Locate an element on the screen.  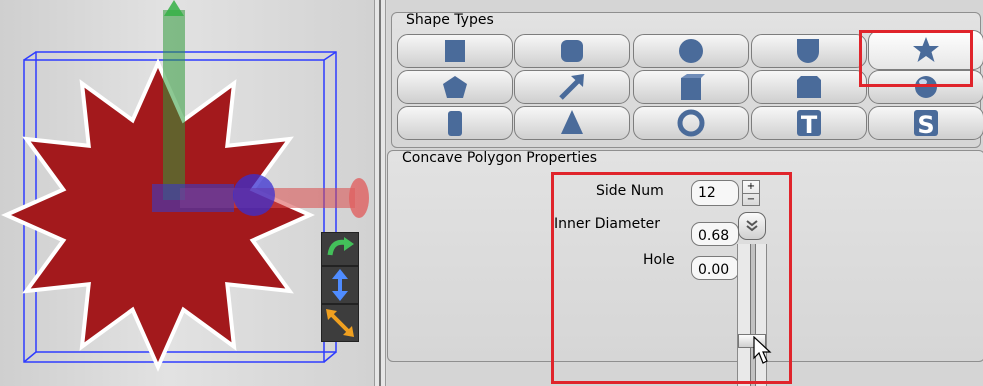
hole-value: 0.00 is located at coordinates (714, 270).